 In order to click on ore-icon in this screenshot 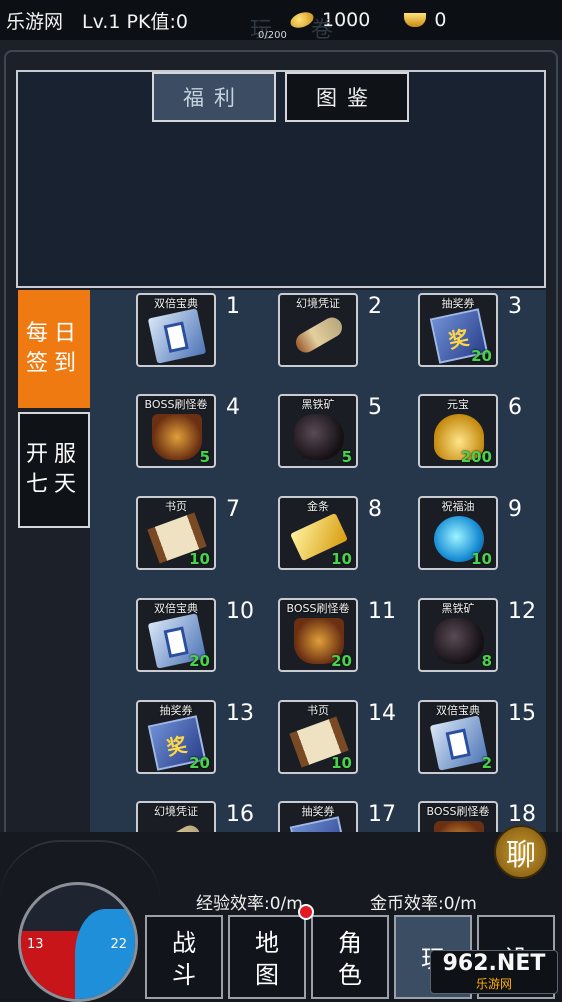, I will do `click(319, 437)`.